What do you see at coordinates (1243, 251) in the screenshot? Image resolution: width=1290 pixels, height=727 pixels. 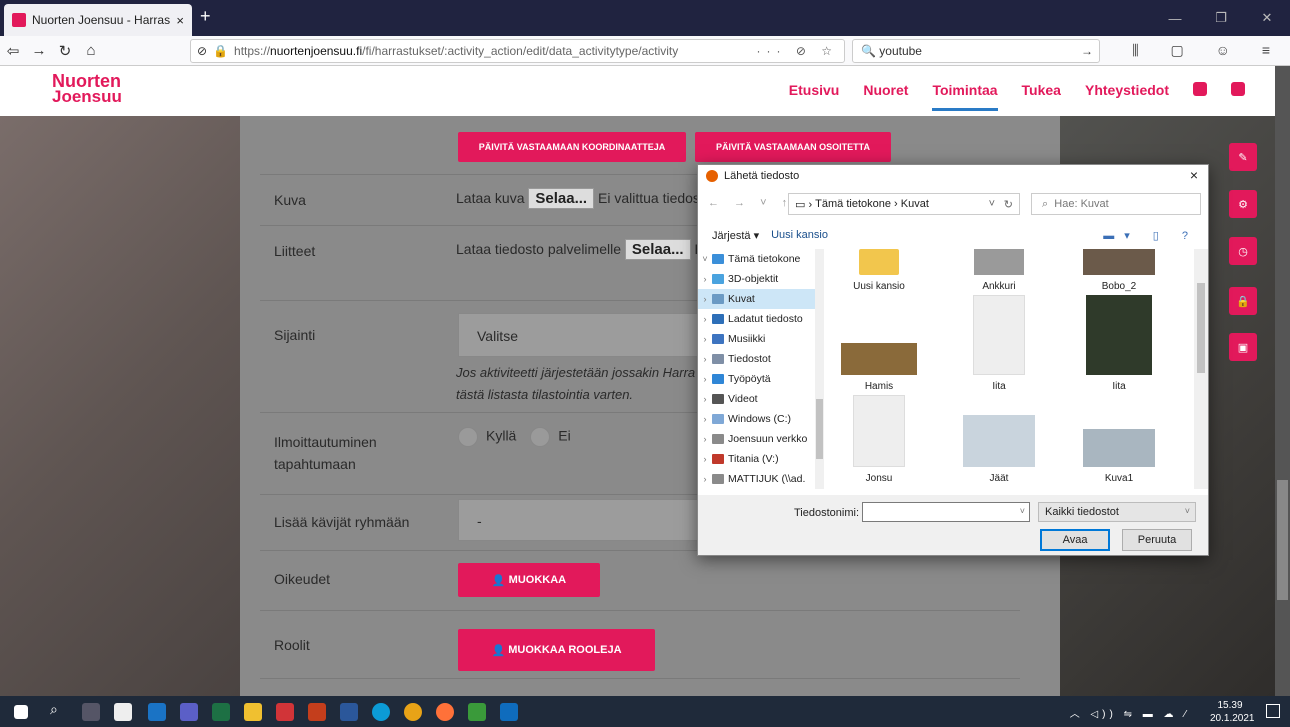 I see `clock-icon: ◷` at bounding box center [1243, 251].